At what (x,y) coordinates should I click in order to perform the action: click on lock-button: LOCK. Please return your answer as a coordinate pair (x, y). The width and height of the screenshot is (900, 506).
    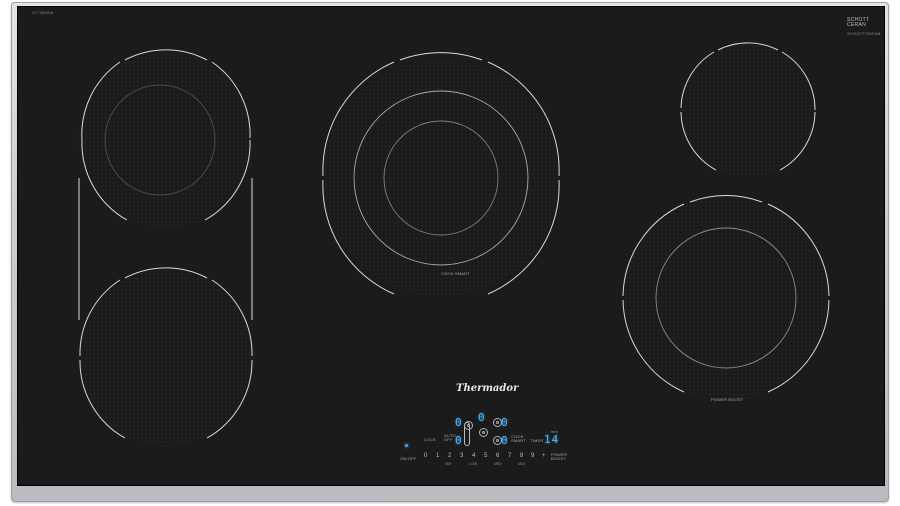
    Looking at the image, I should click on (430, 439).